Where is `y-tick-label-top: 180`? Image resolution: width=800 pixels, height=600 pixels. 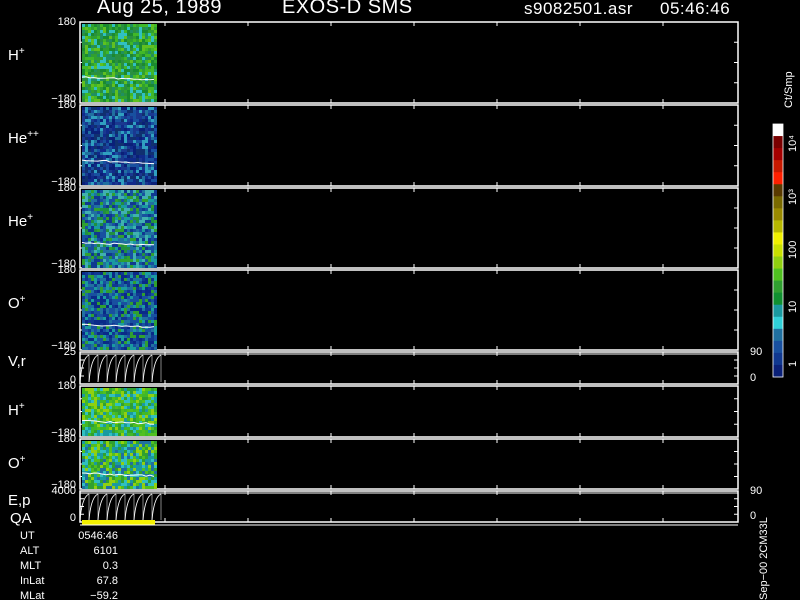 y-tick-label-top: 180 is located at coordinates (66, 439).